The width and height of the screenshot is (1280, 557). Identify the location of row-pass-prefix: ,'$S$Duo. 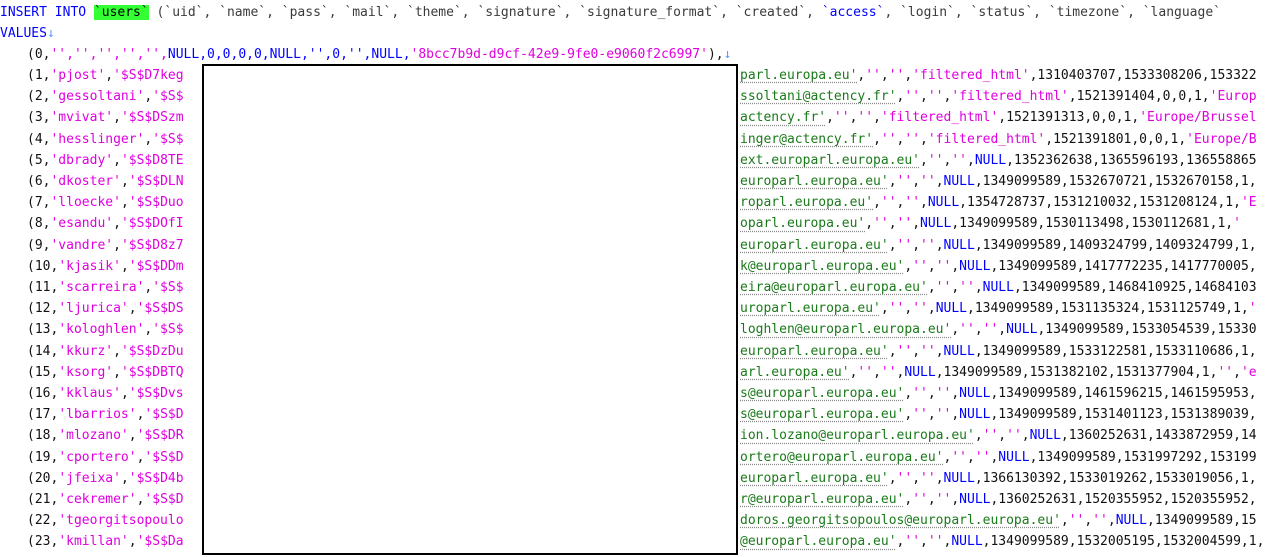
(152, 202).